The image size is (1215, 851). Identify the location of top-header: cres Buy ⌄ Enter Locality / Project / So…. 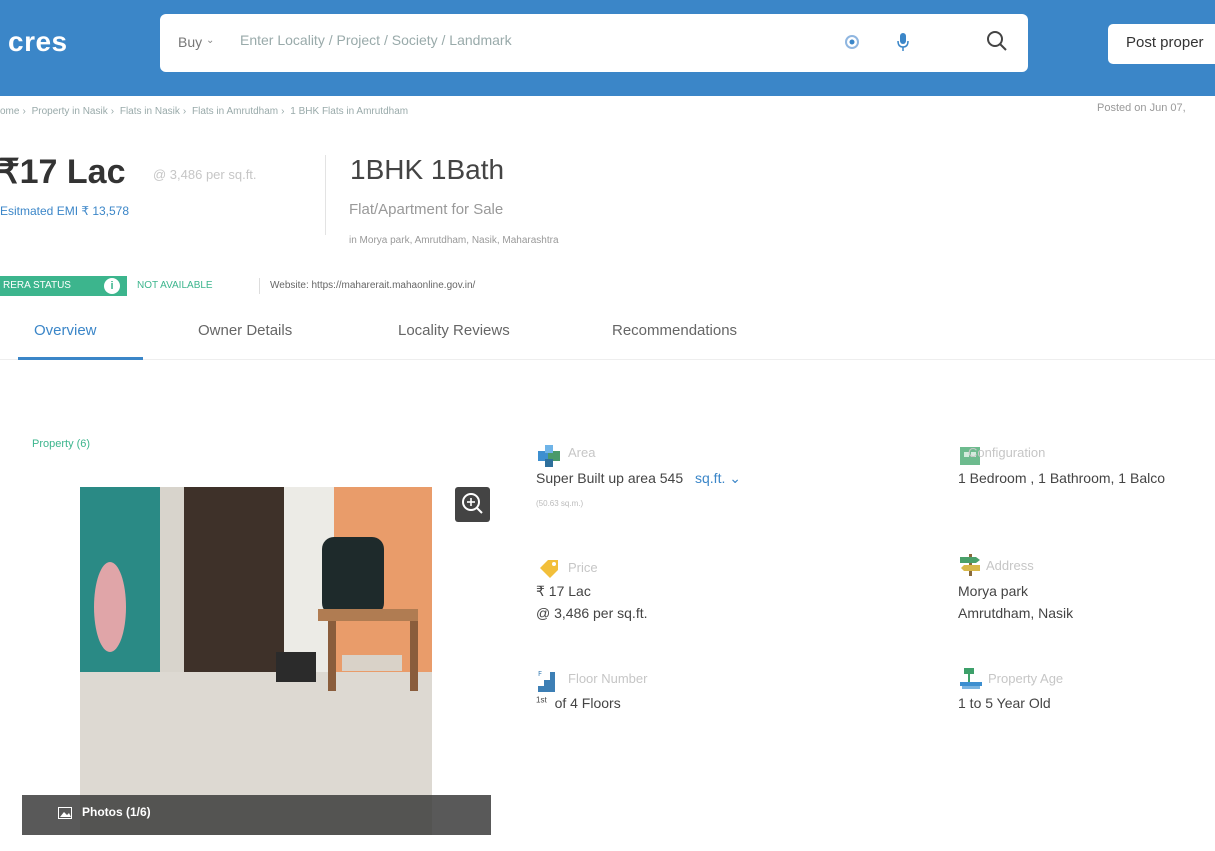
(607, 48).